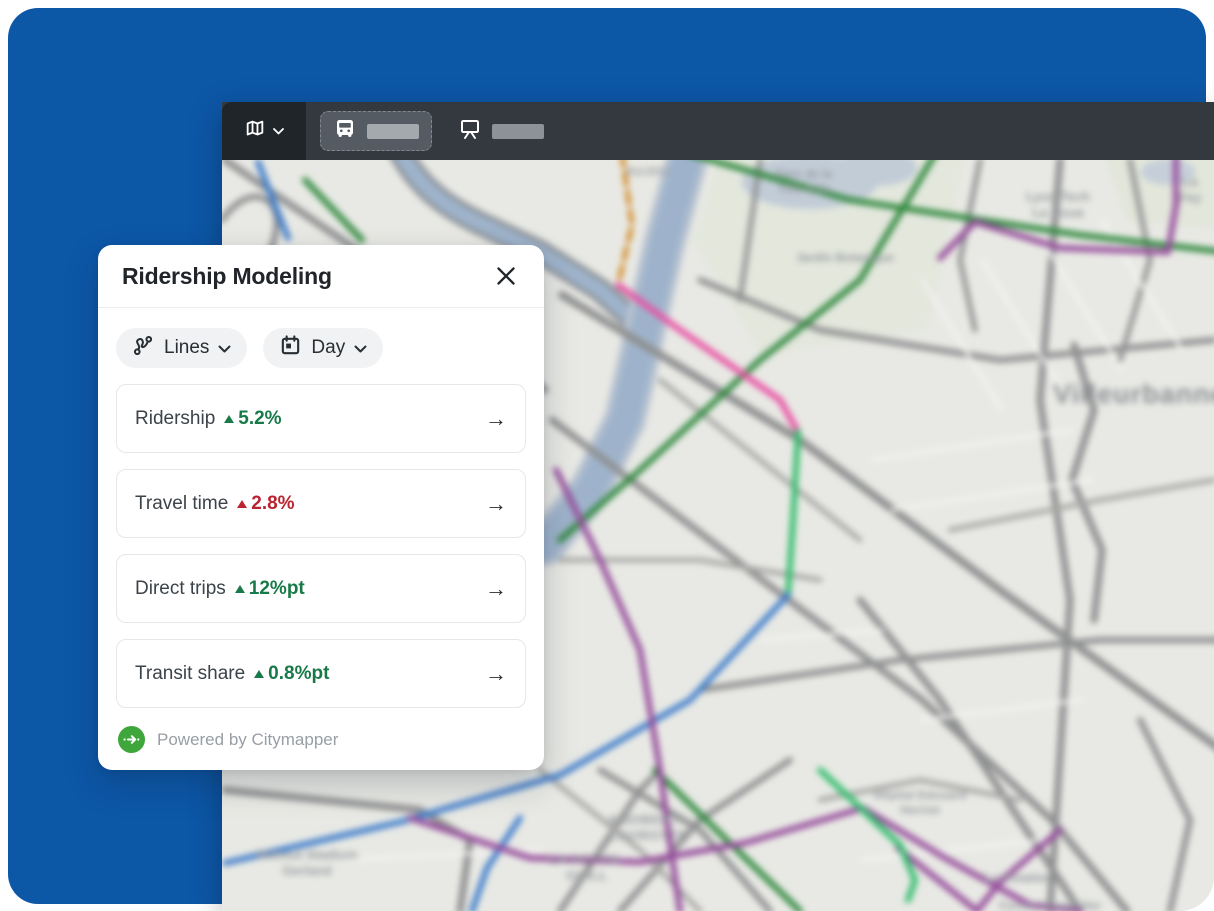 This screenshot has height=911, width=1214. I want to click on panel-header: Ridership Modeling, so click(321, 276).